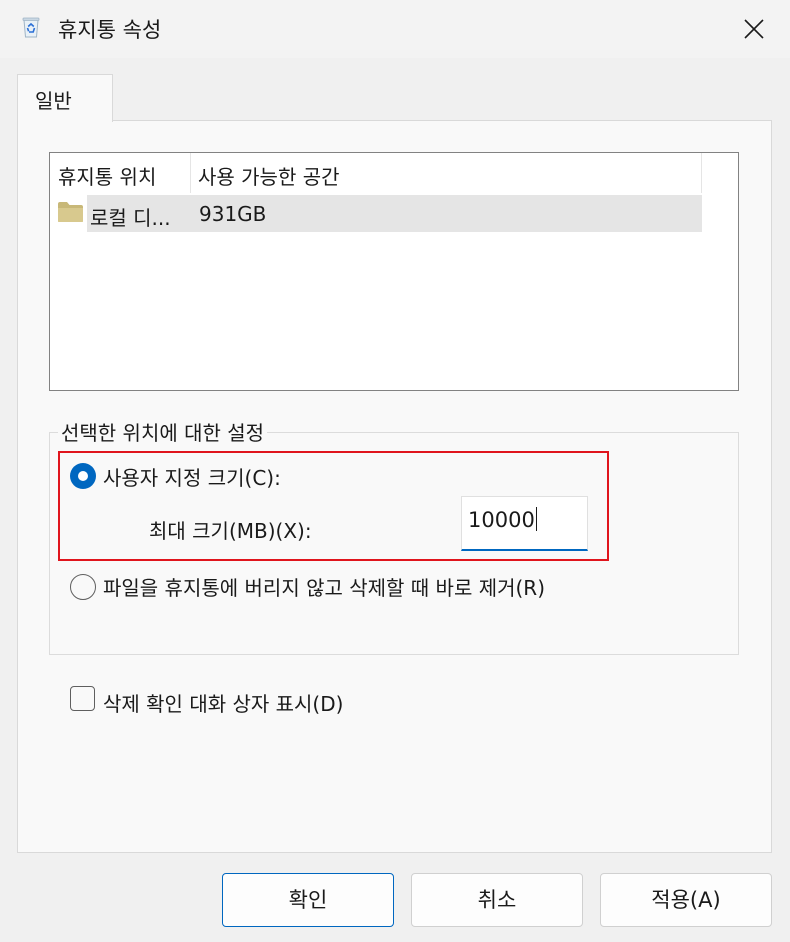 The image size is (790, 942). Describe the element at coordinates (394, 213) in the screenshot. I see `table-row` at that location.